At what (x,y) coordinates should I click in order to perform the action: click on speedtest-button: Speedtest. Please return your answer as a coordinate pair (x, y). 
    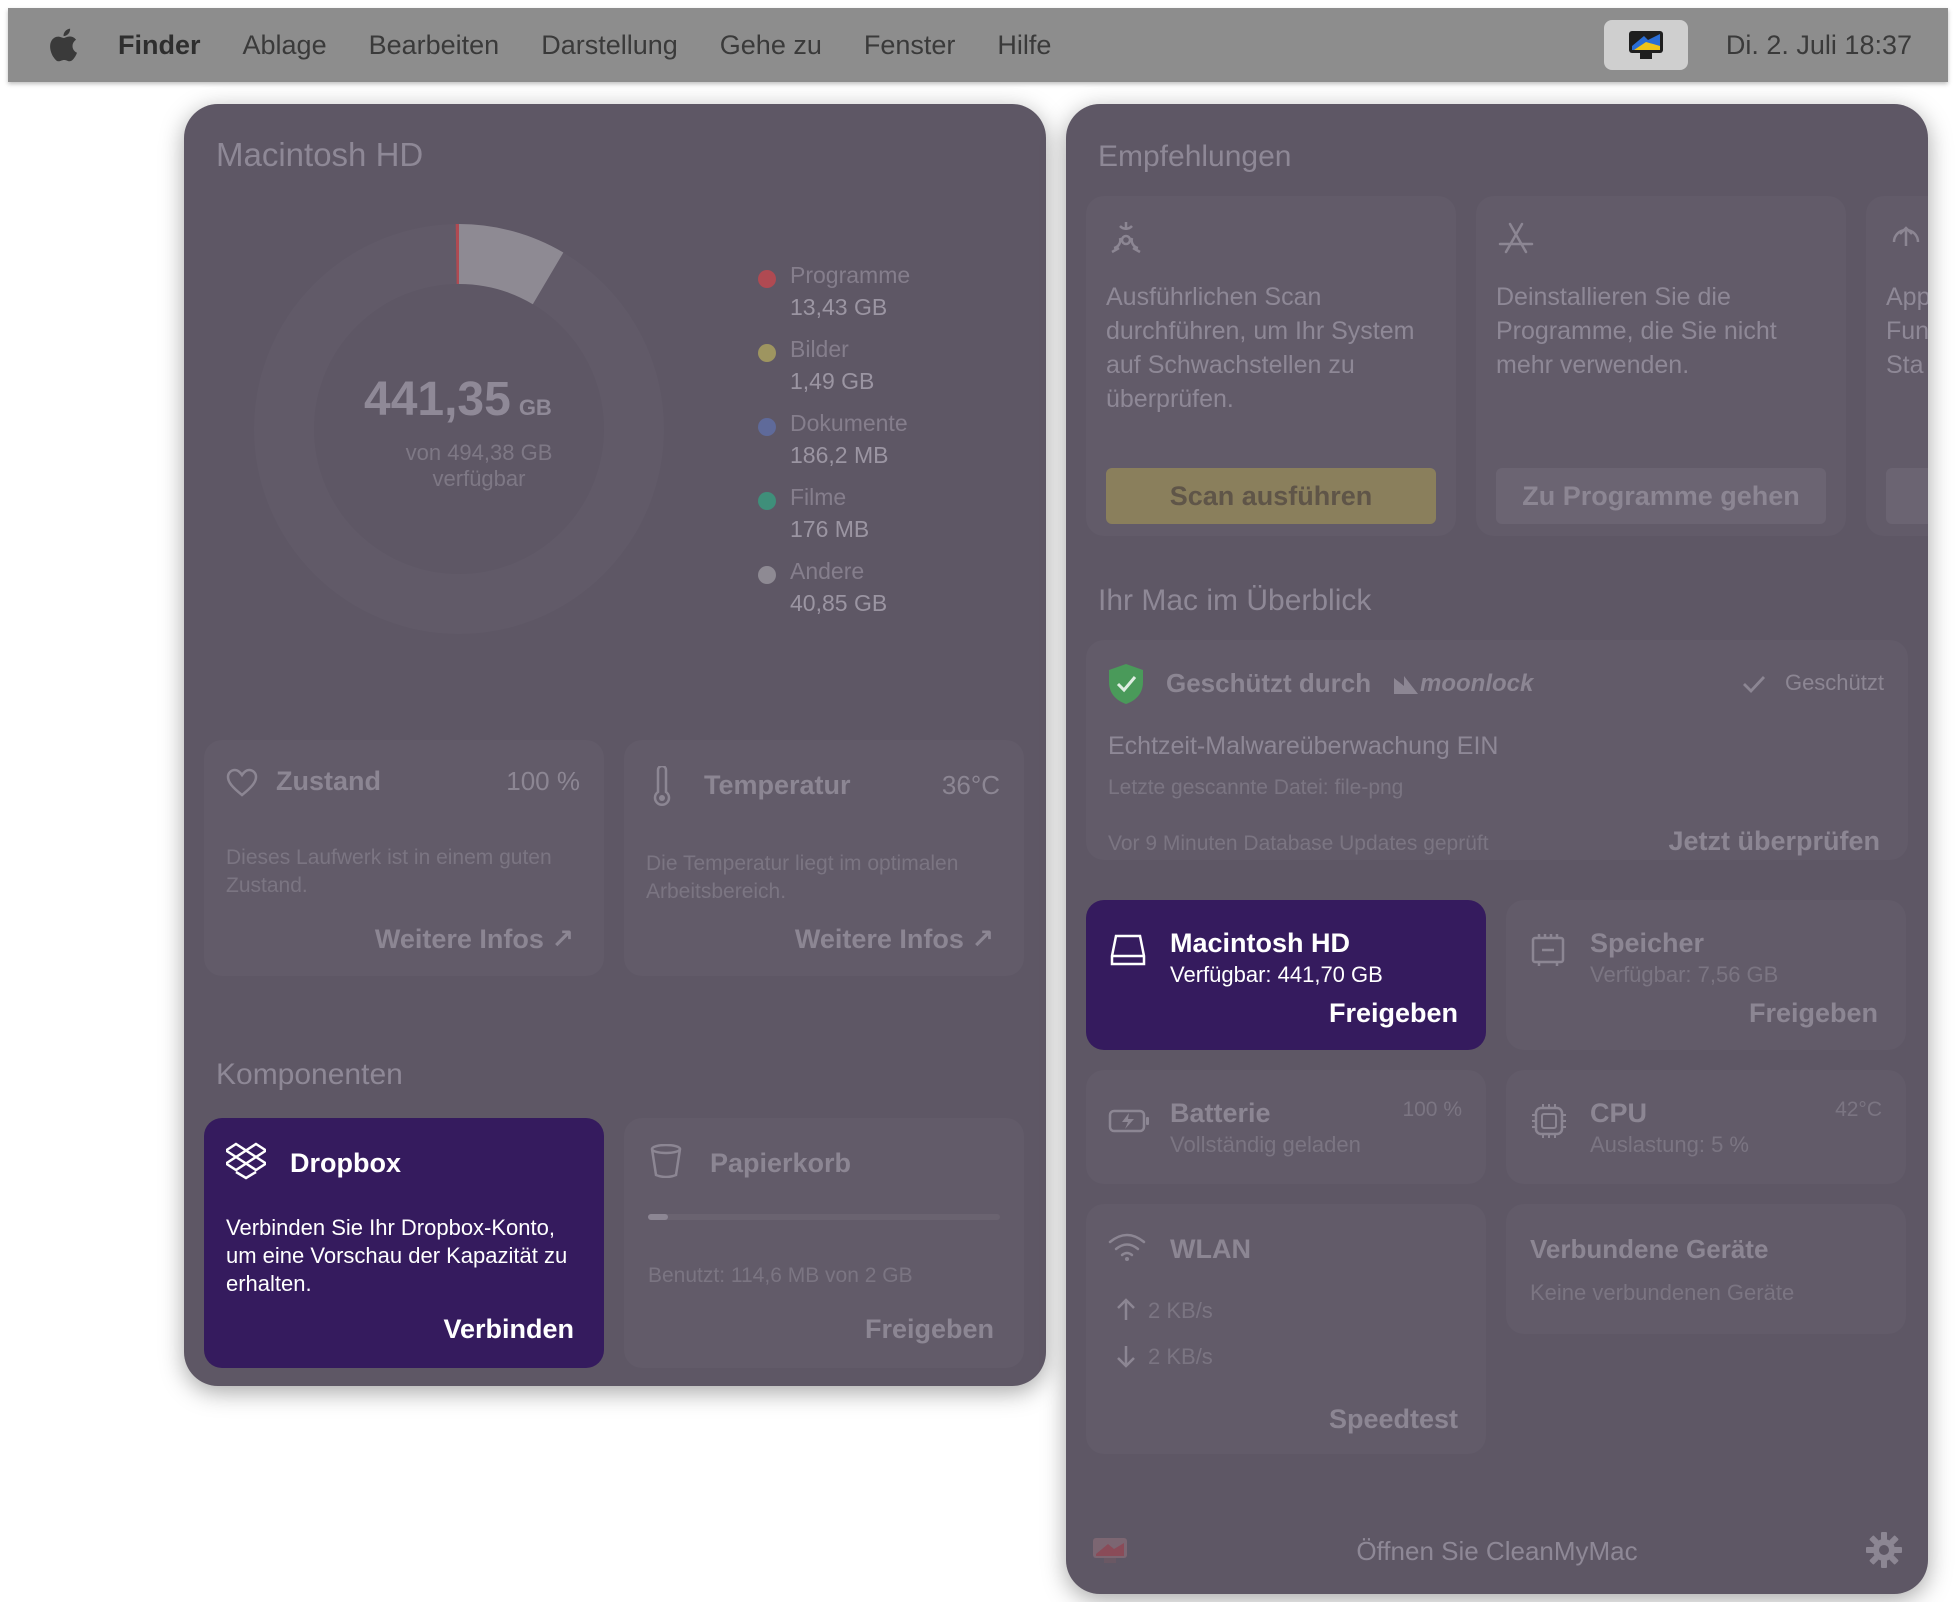
    Looking at the image, I should click on (1393, 1419).